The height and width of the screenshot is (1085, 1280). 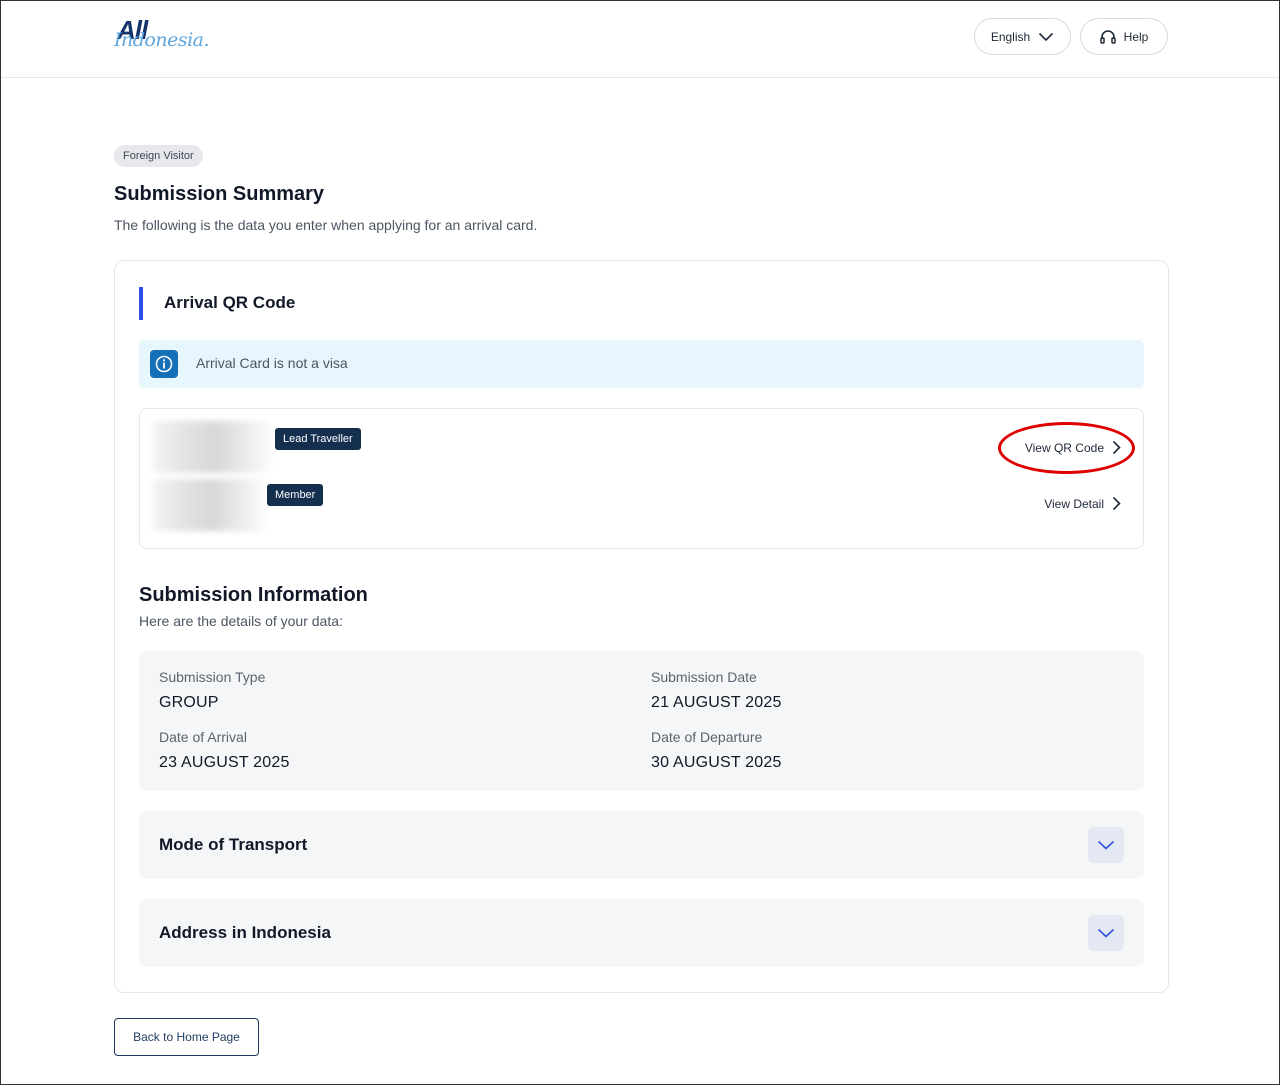 What do you see at coordinates (1107, 36) in the screenshot?
I see `headset-icon` at bounding box center [1107, 36].